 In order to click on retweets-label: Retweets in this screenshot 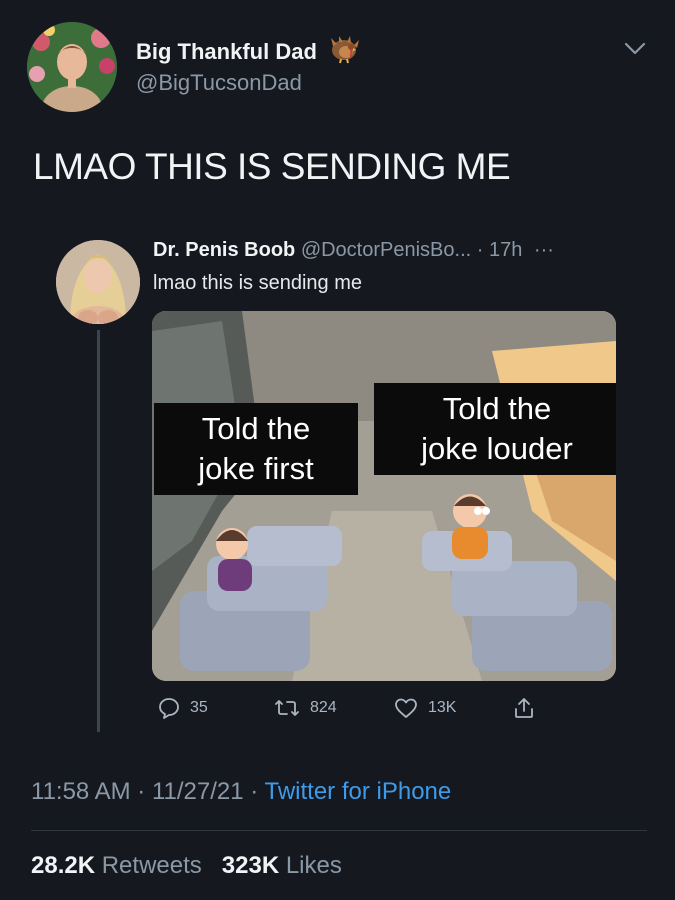, I will do `click(151, 865)`.